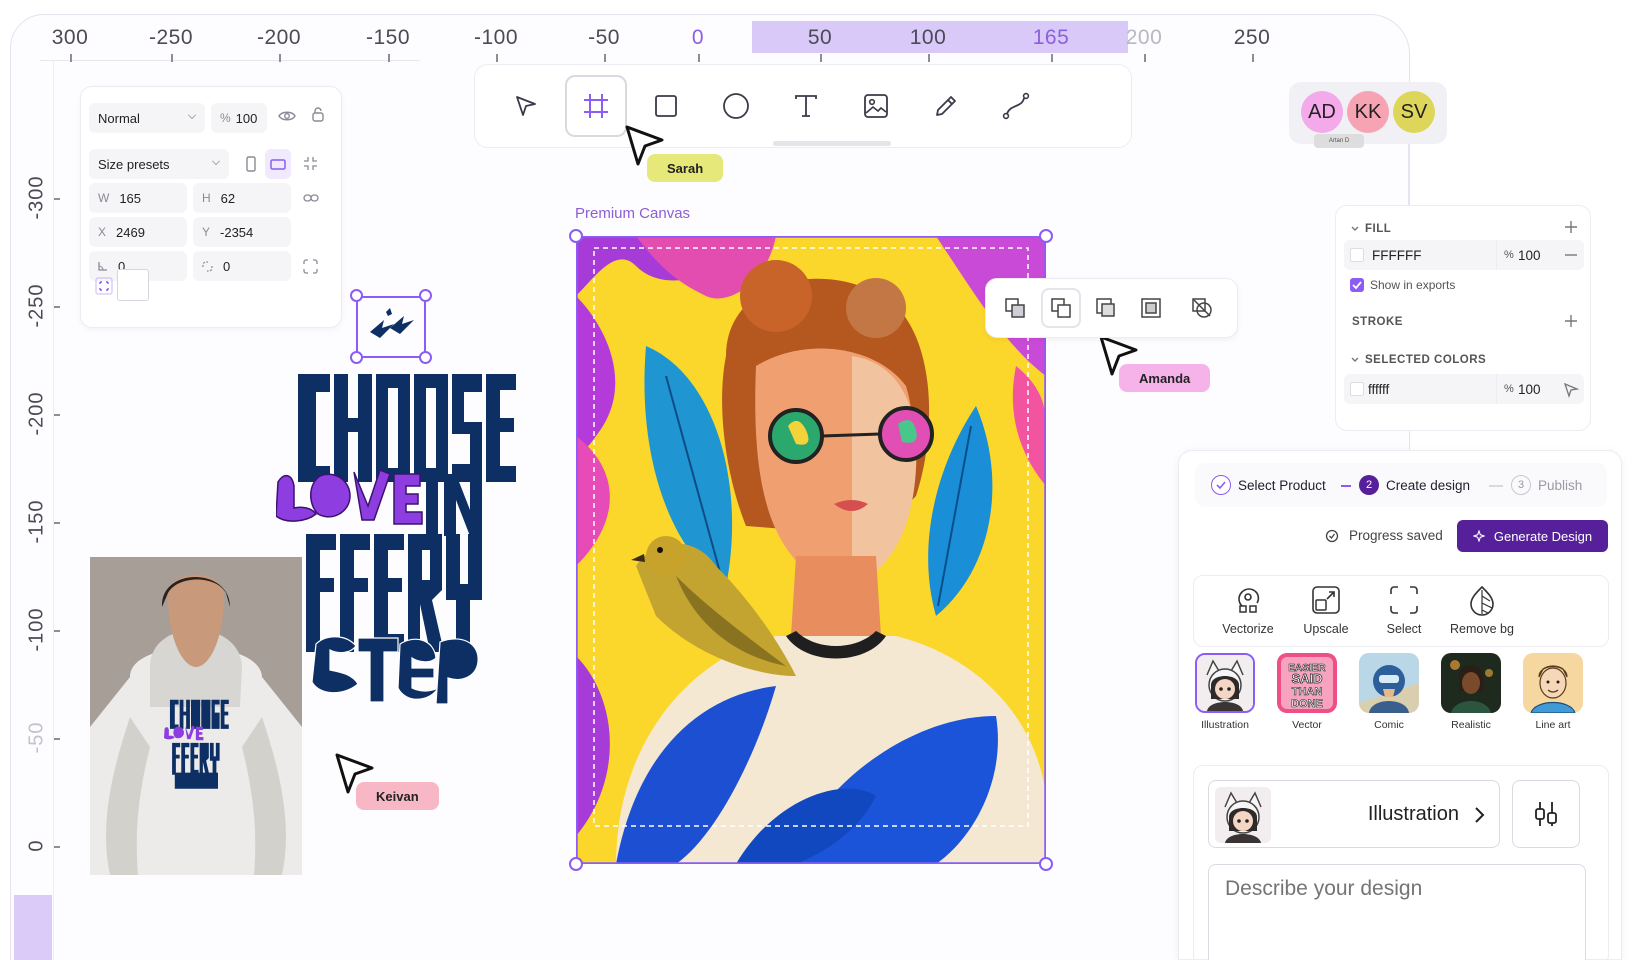 The width and height of the screenshot is (1652, 960). What do you see at coordinates (1307, 692) in the screenshot?
I see `style-vector: EASIER SAID THAN DONE Vector` at bounding box center [1307, 692].